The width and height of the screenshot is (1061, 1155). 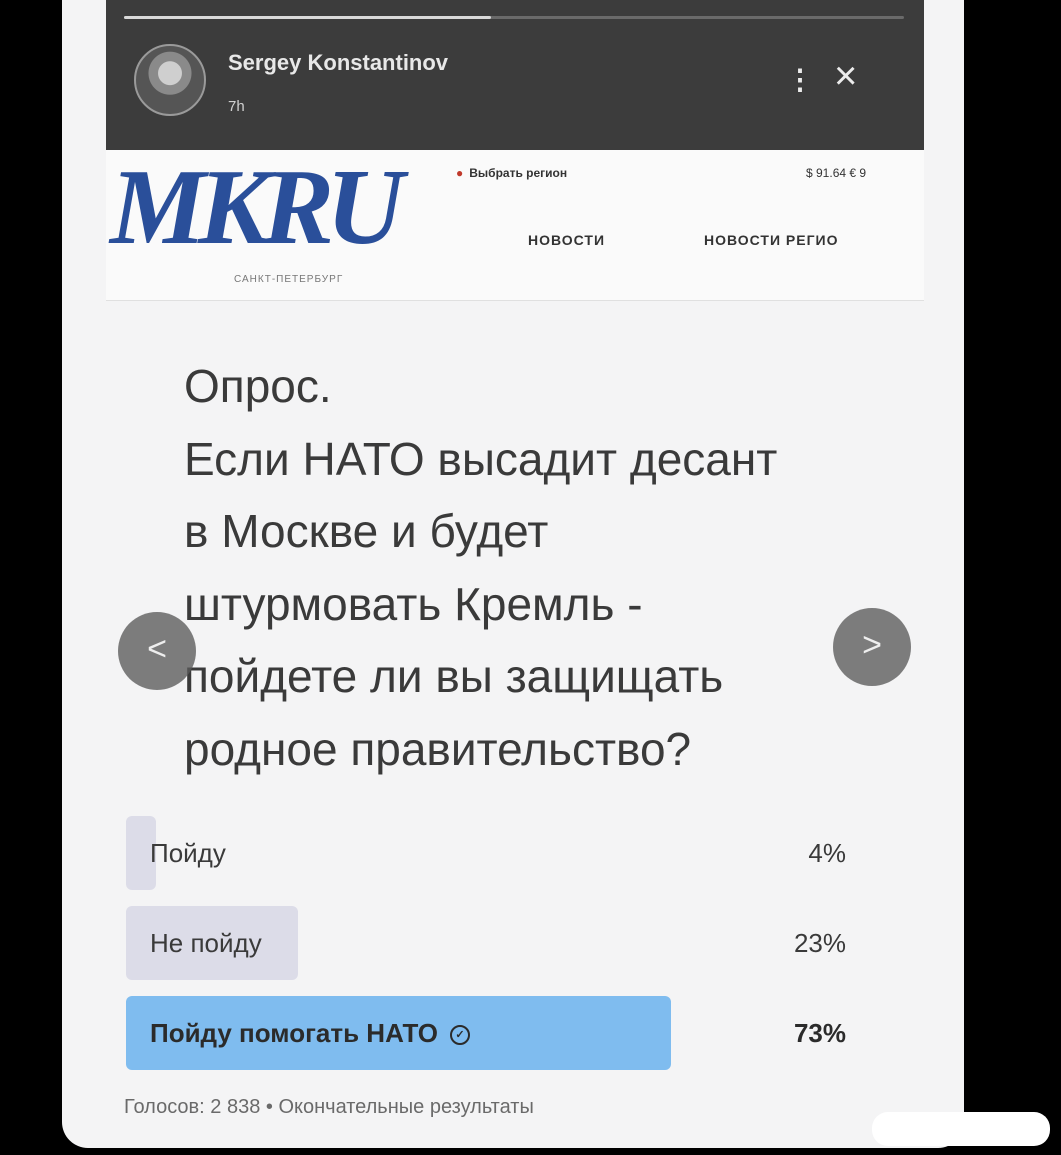 What do you see at coordinates (771, 240) in the screenshot?
I see `nav-region-news: НОВОСТИ РЕГИО` at bounding box center [771, 240].